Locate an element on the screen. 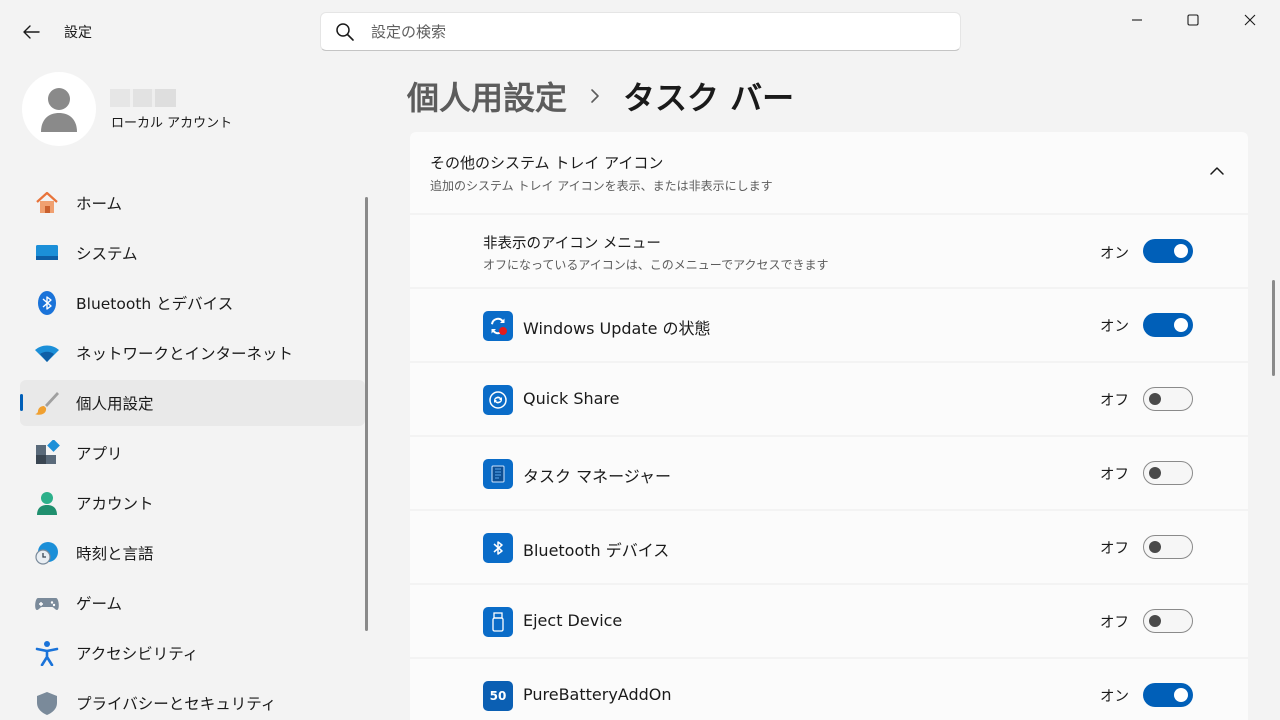 The width and height of the screenshot is (1280, 720). breadcrumb: 個人用設定 タスク バー is located at coordinates (600, 96).